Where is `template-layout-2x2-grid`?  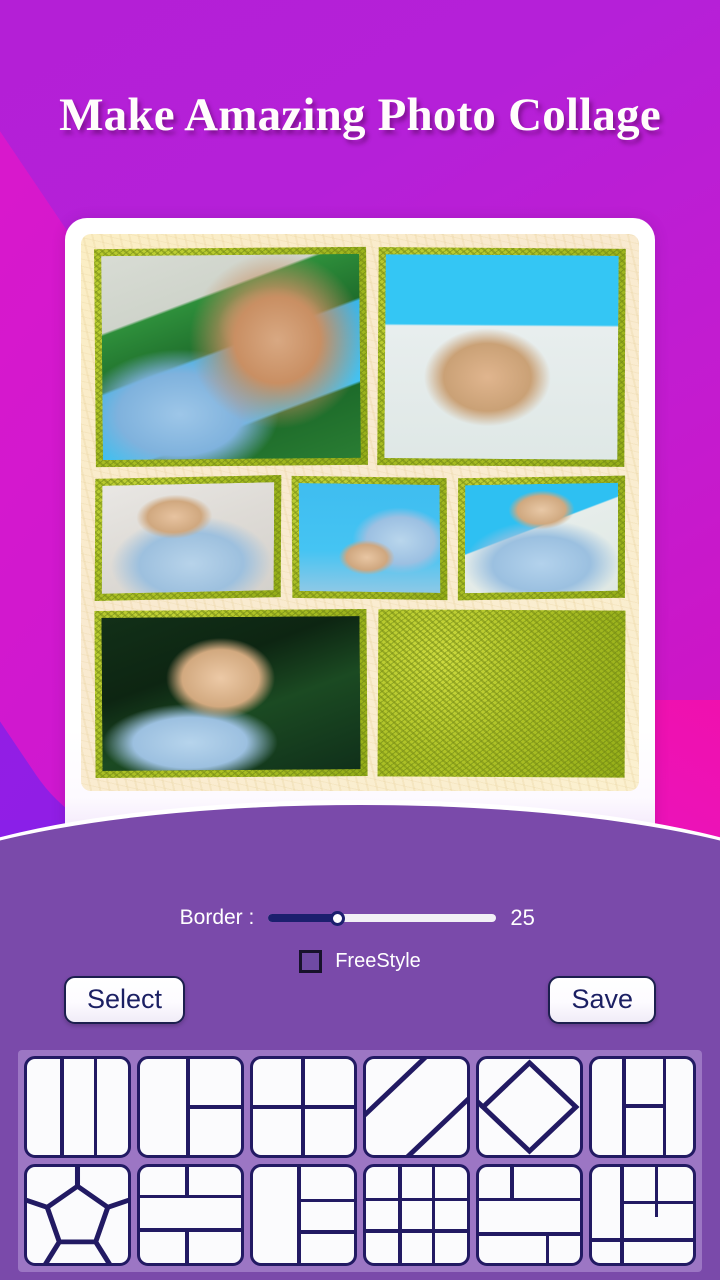
template-layout-2x2-grid is located at coordinates (303, 1107).